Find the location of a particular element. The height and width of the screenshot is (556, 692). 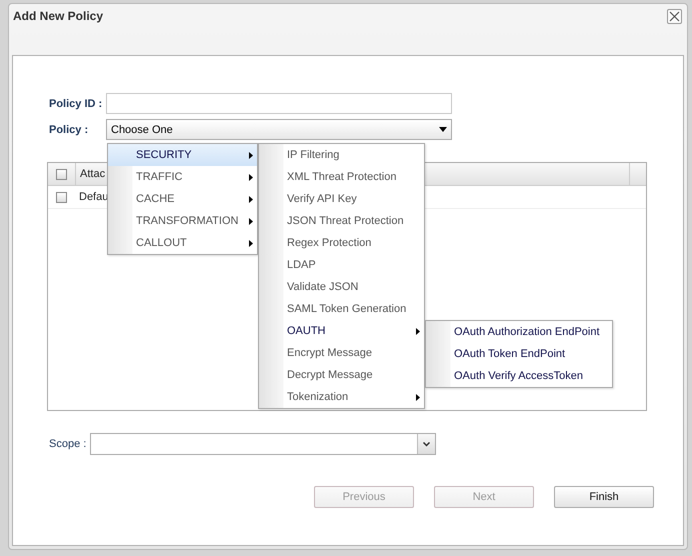

wizard-button: Finish is located at coordinates (604, 497).